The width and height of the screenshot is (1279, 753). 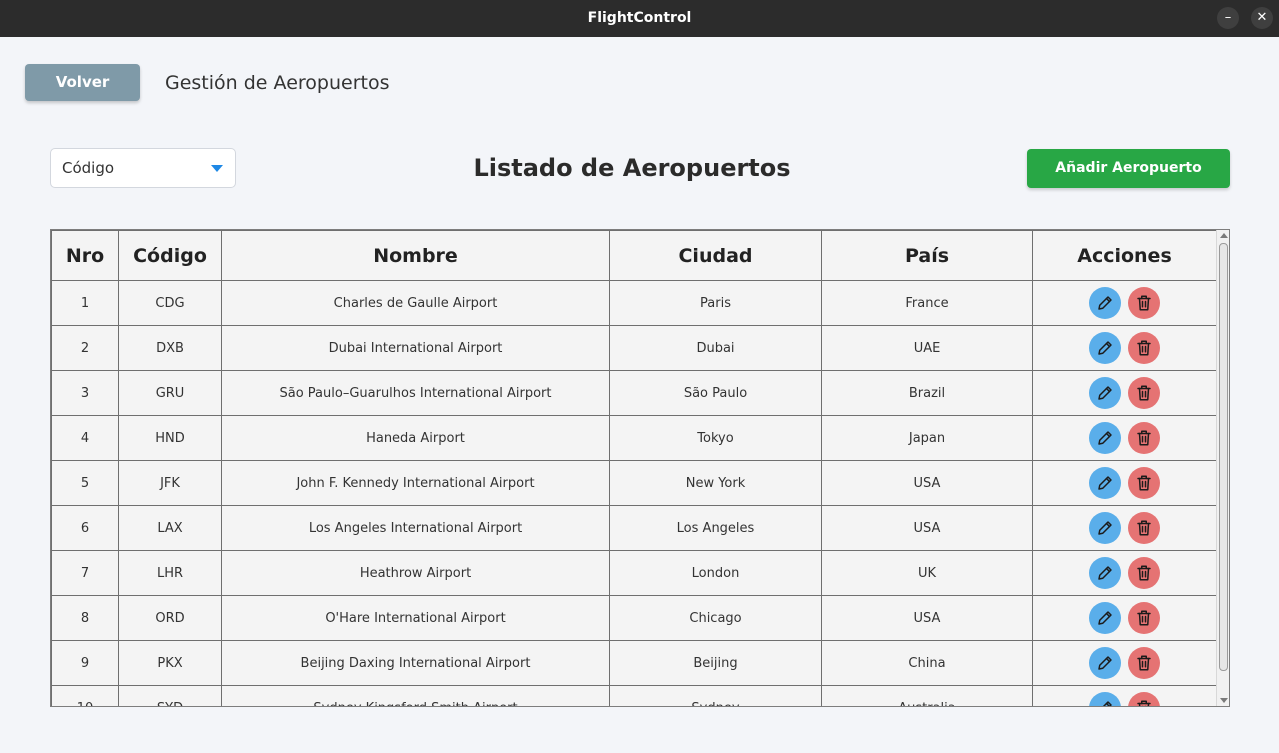 What do you see at coordinates (85, 695) in the screenshot?
I see `cell-nro: 10` at bounding box center [85, 695].